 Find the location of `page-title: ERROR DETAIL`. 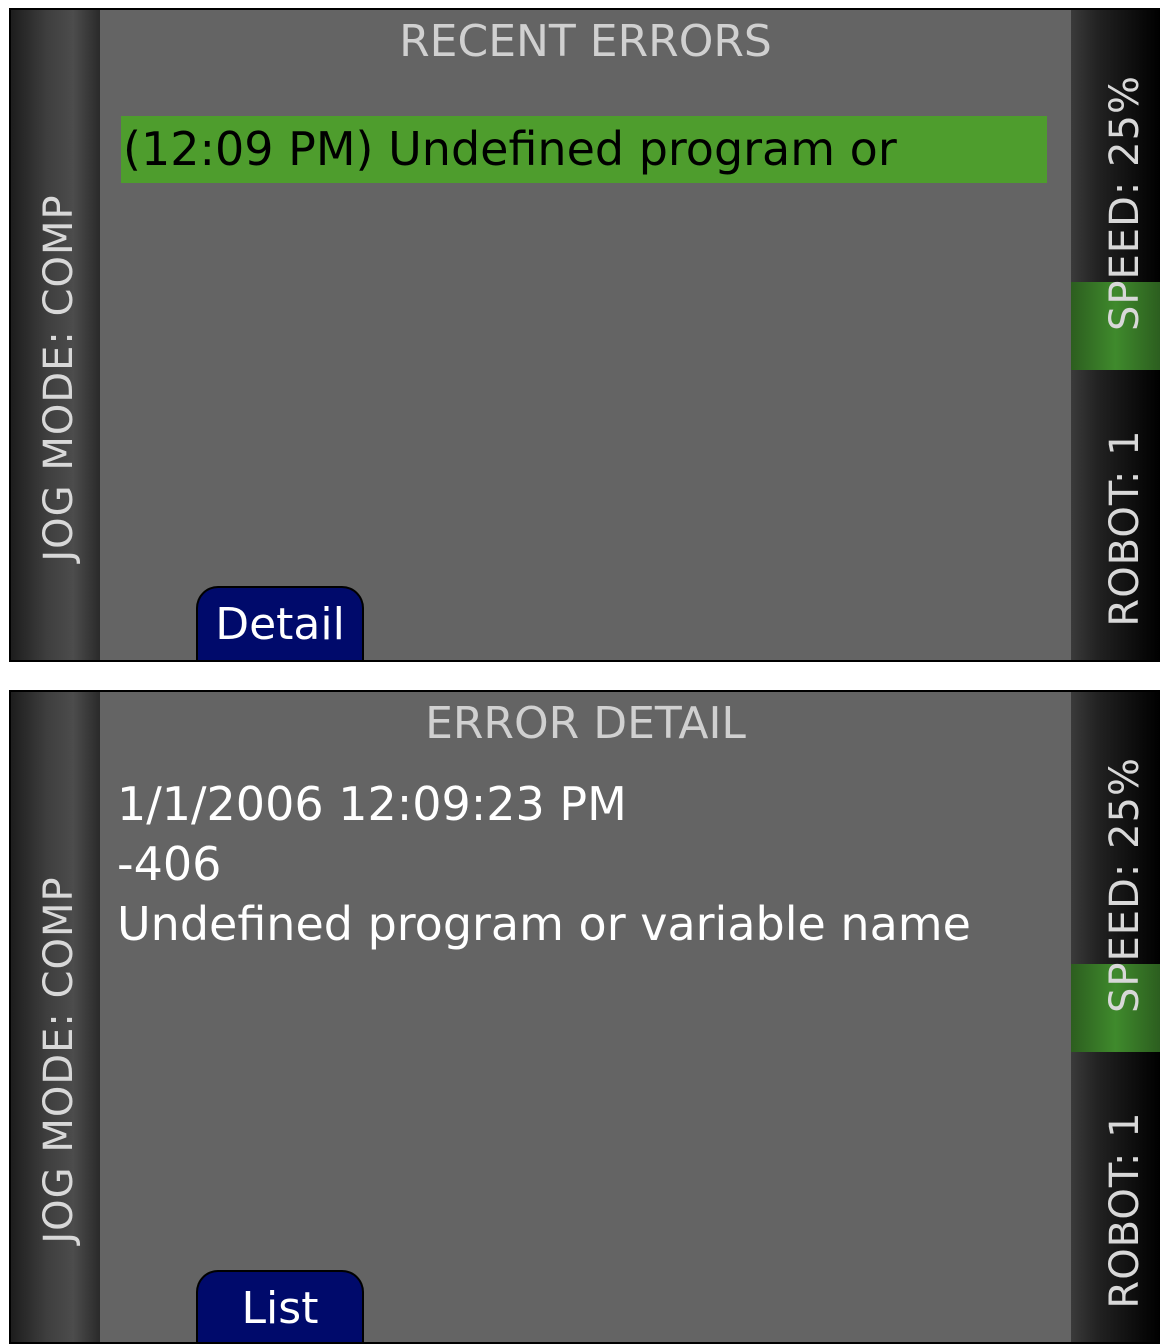

page-title: ERROR DETAIL is located at coordinates (585, 723).